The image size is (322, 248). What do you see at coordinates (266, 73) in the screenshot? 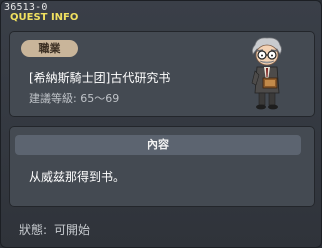
I see `npc-scholar-icon` at bounding box center [266, 73].